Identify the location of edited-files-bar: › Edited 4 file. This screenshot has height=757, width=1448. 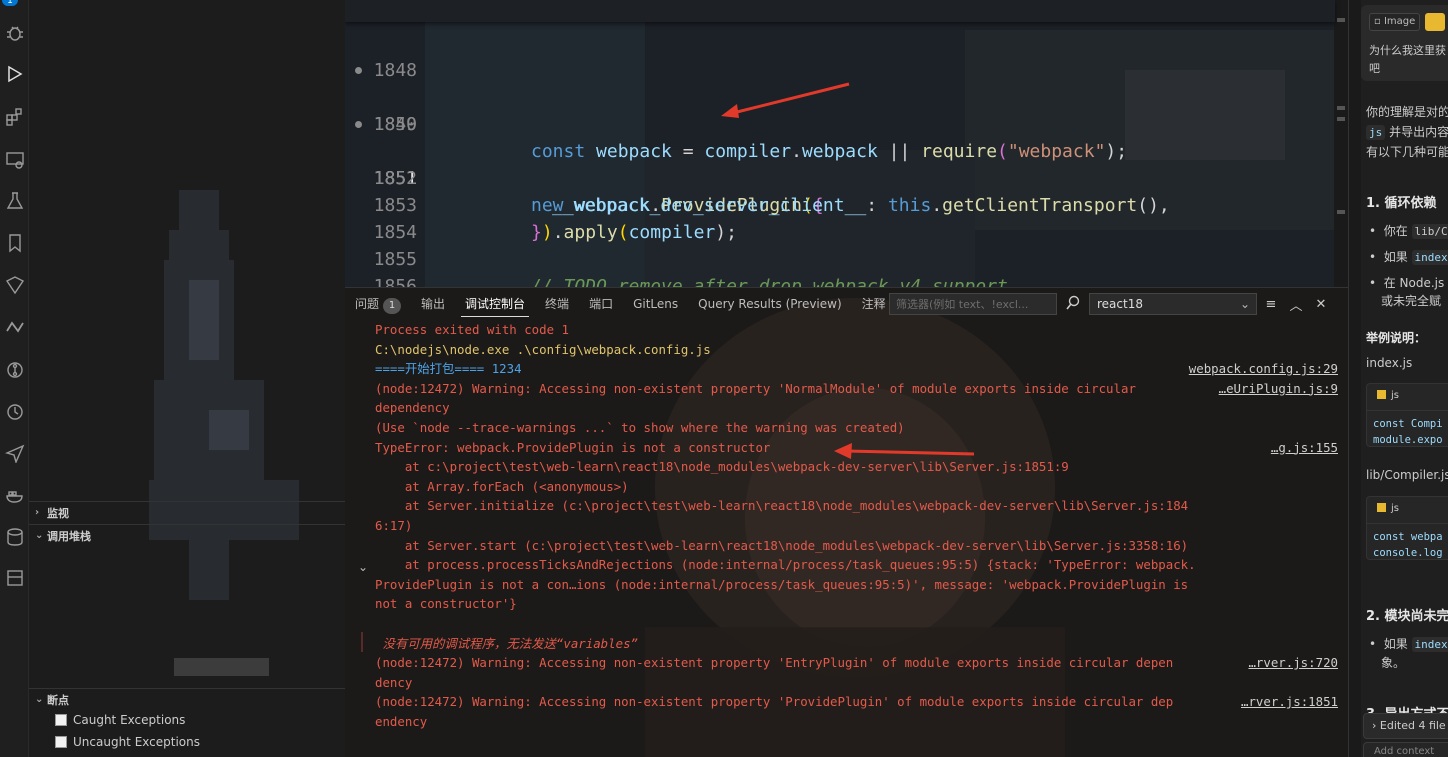
(1405, 726).